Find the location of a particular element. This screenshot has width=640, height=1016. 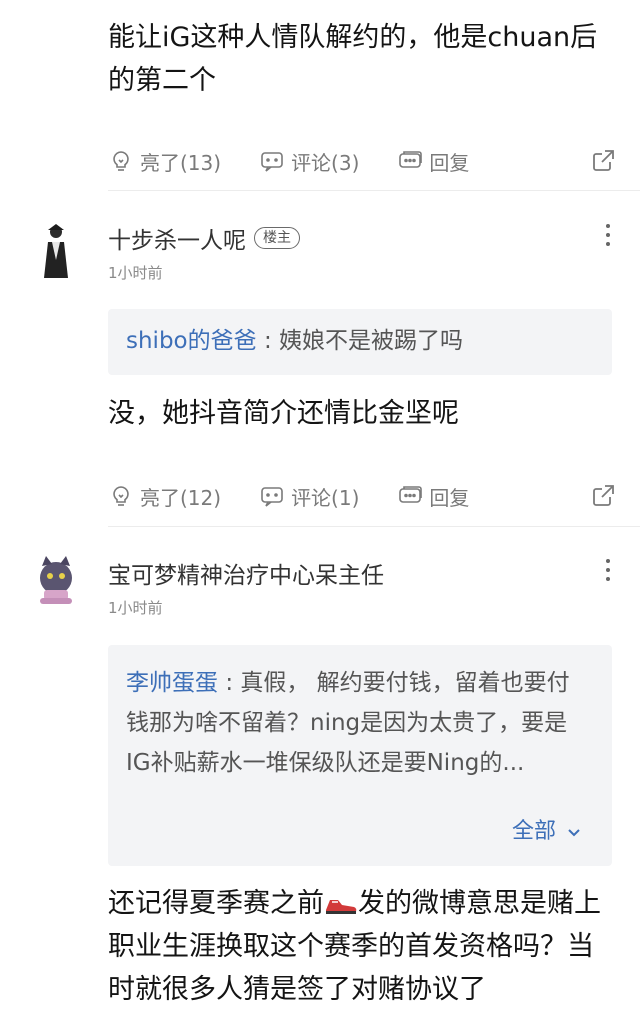

quote-author: shibo的爸爸 is located at coordinates (191, 341).